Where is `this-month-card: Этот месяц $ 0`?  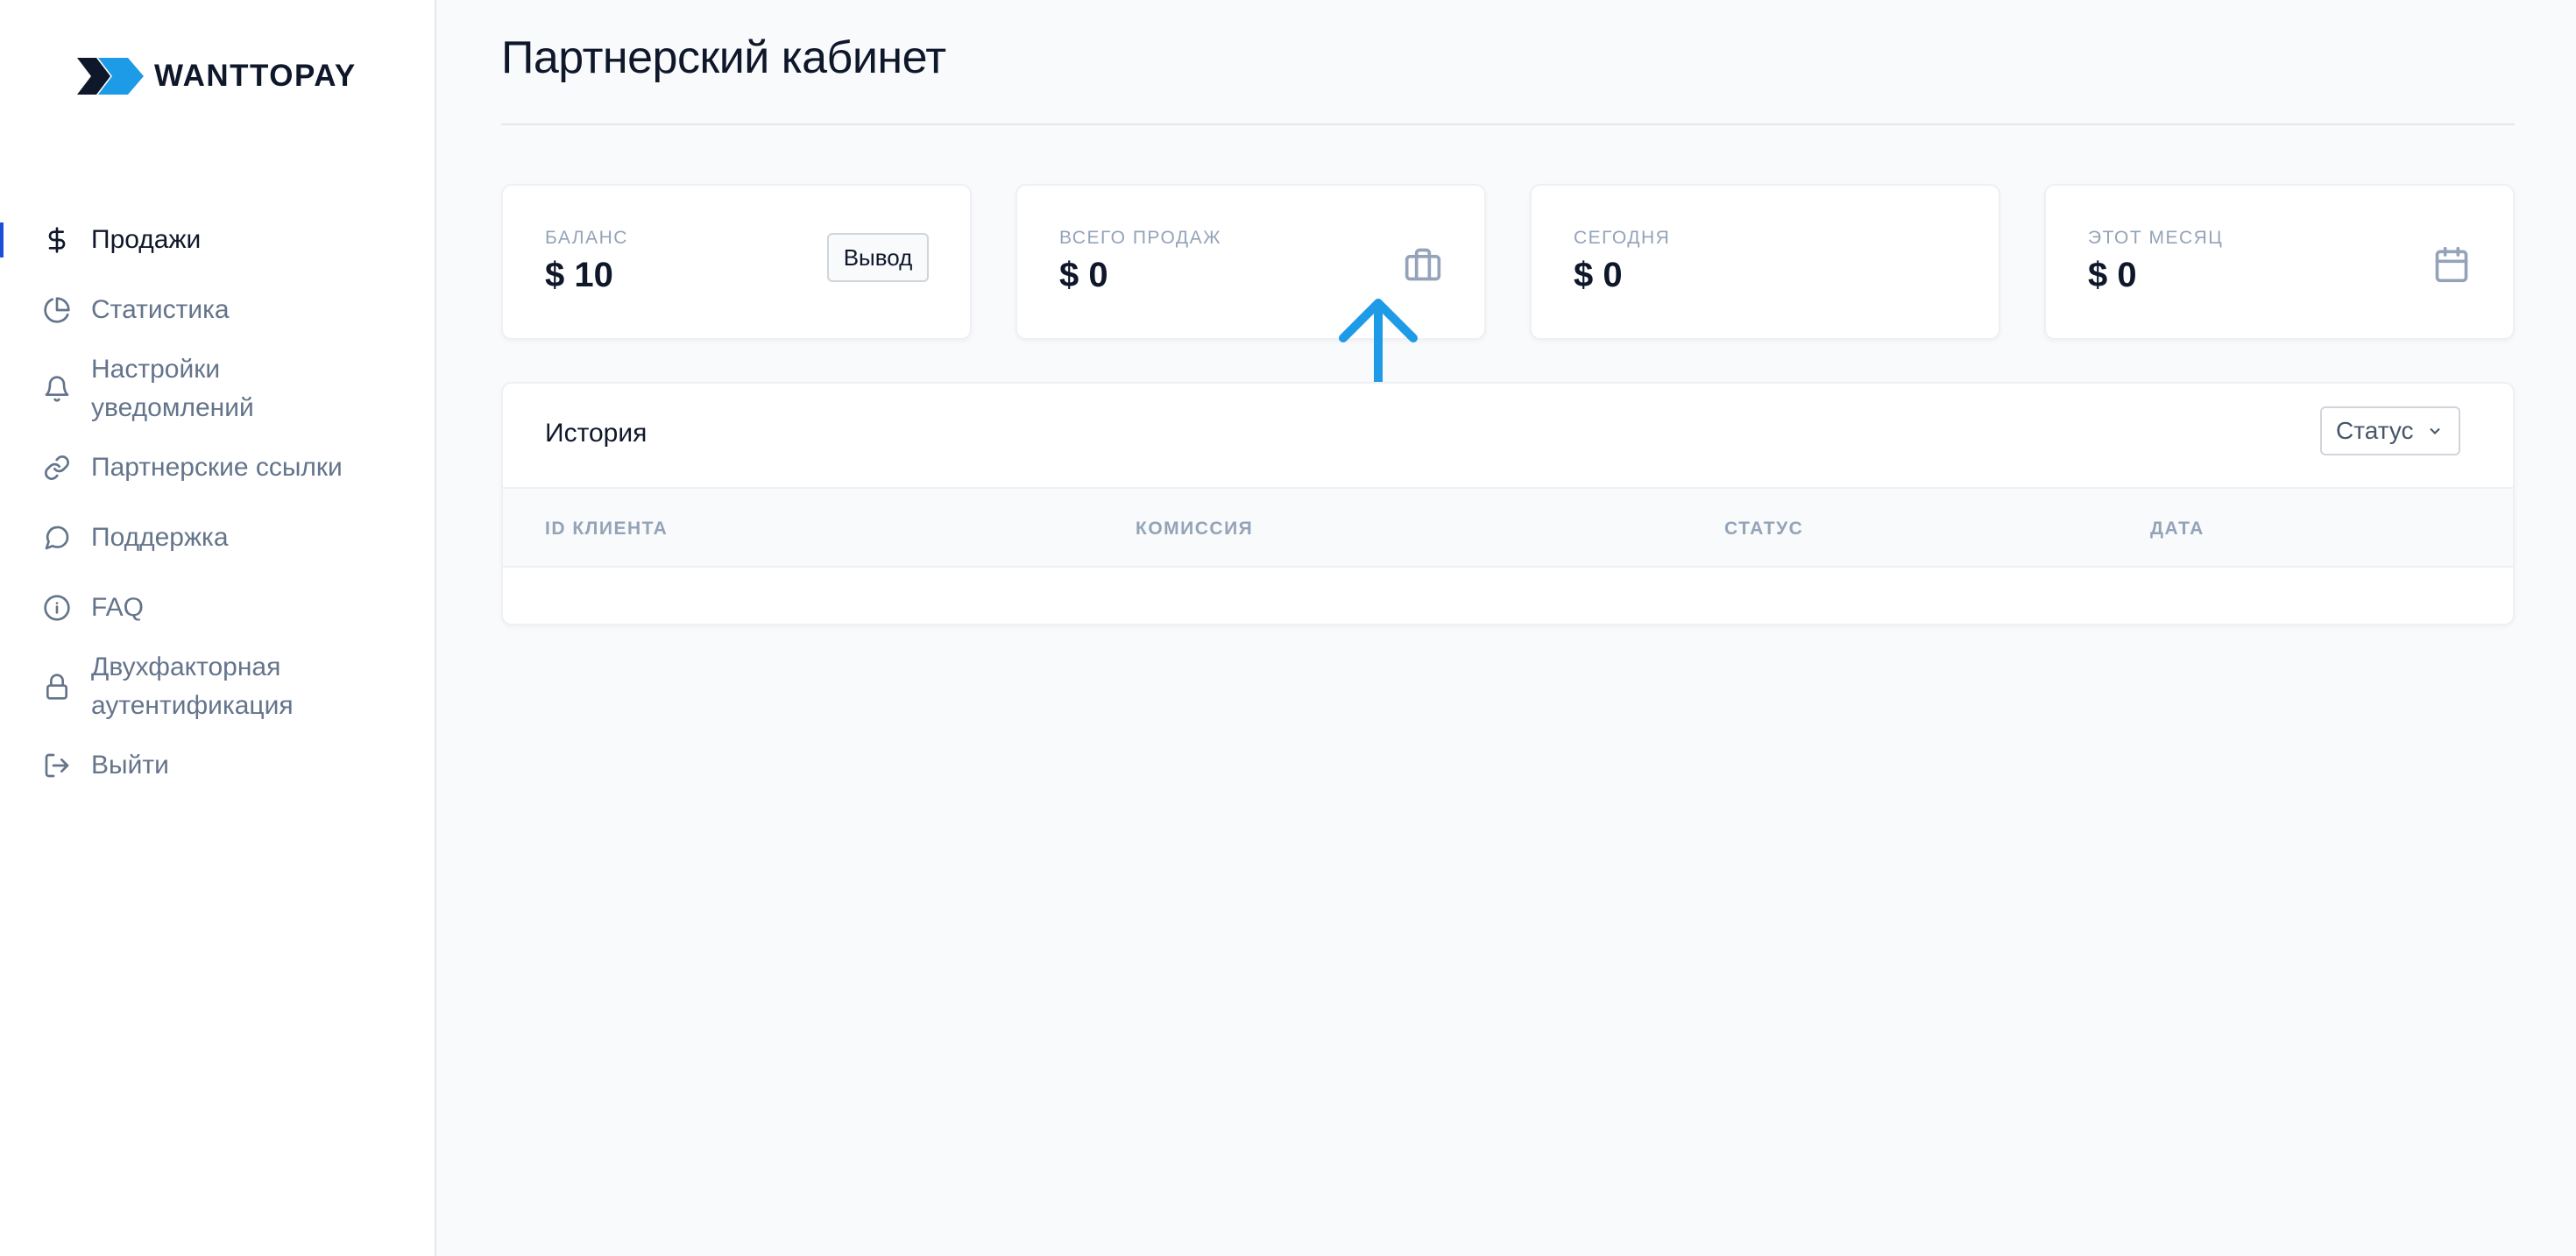 this-month-card: Этот месяц $ 0 is located at coordinates (2279, 262).